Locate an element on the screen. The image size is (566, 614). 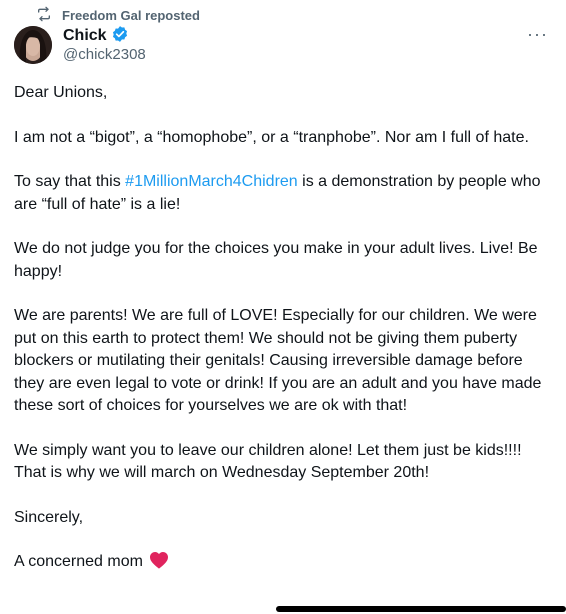
repost-icon is located at coordinates (44, 15).